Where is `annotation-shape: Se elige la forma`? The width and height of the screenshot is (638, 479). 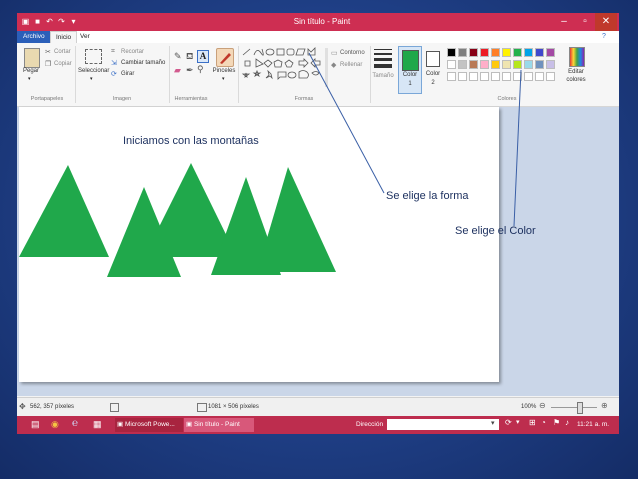 annotation-shape: Se elige la forma is located at coordinates (427, 196).